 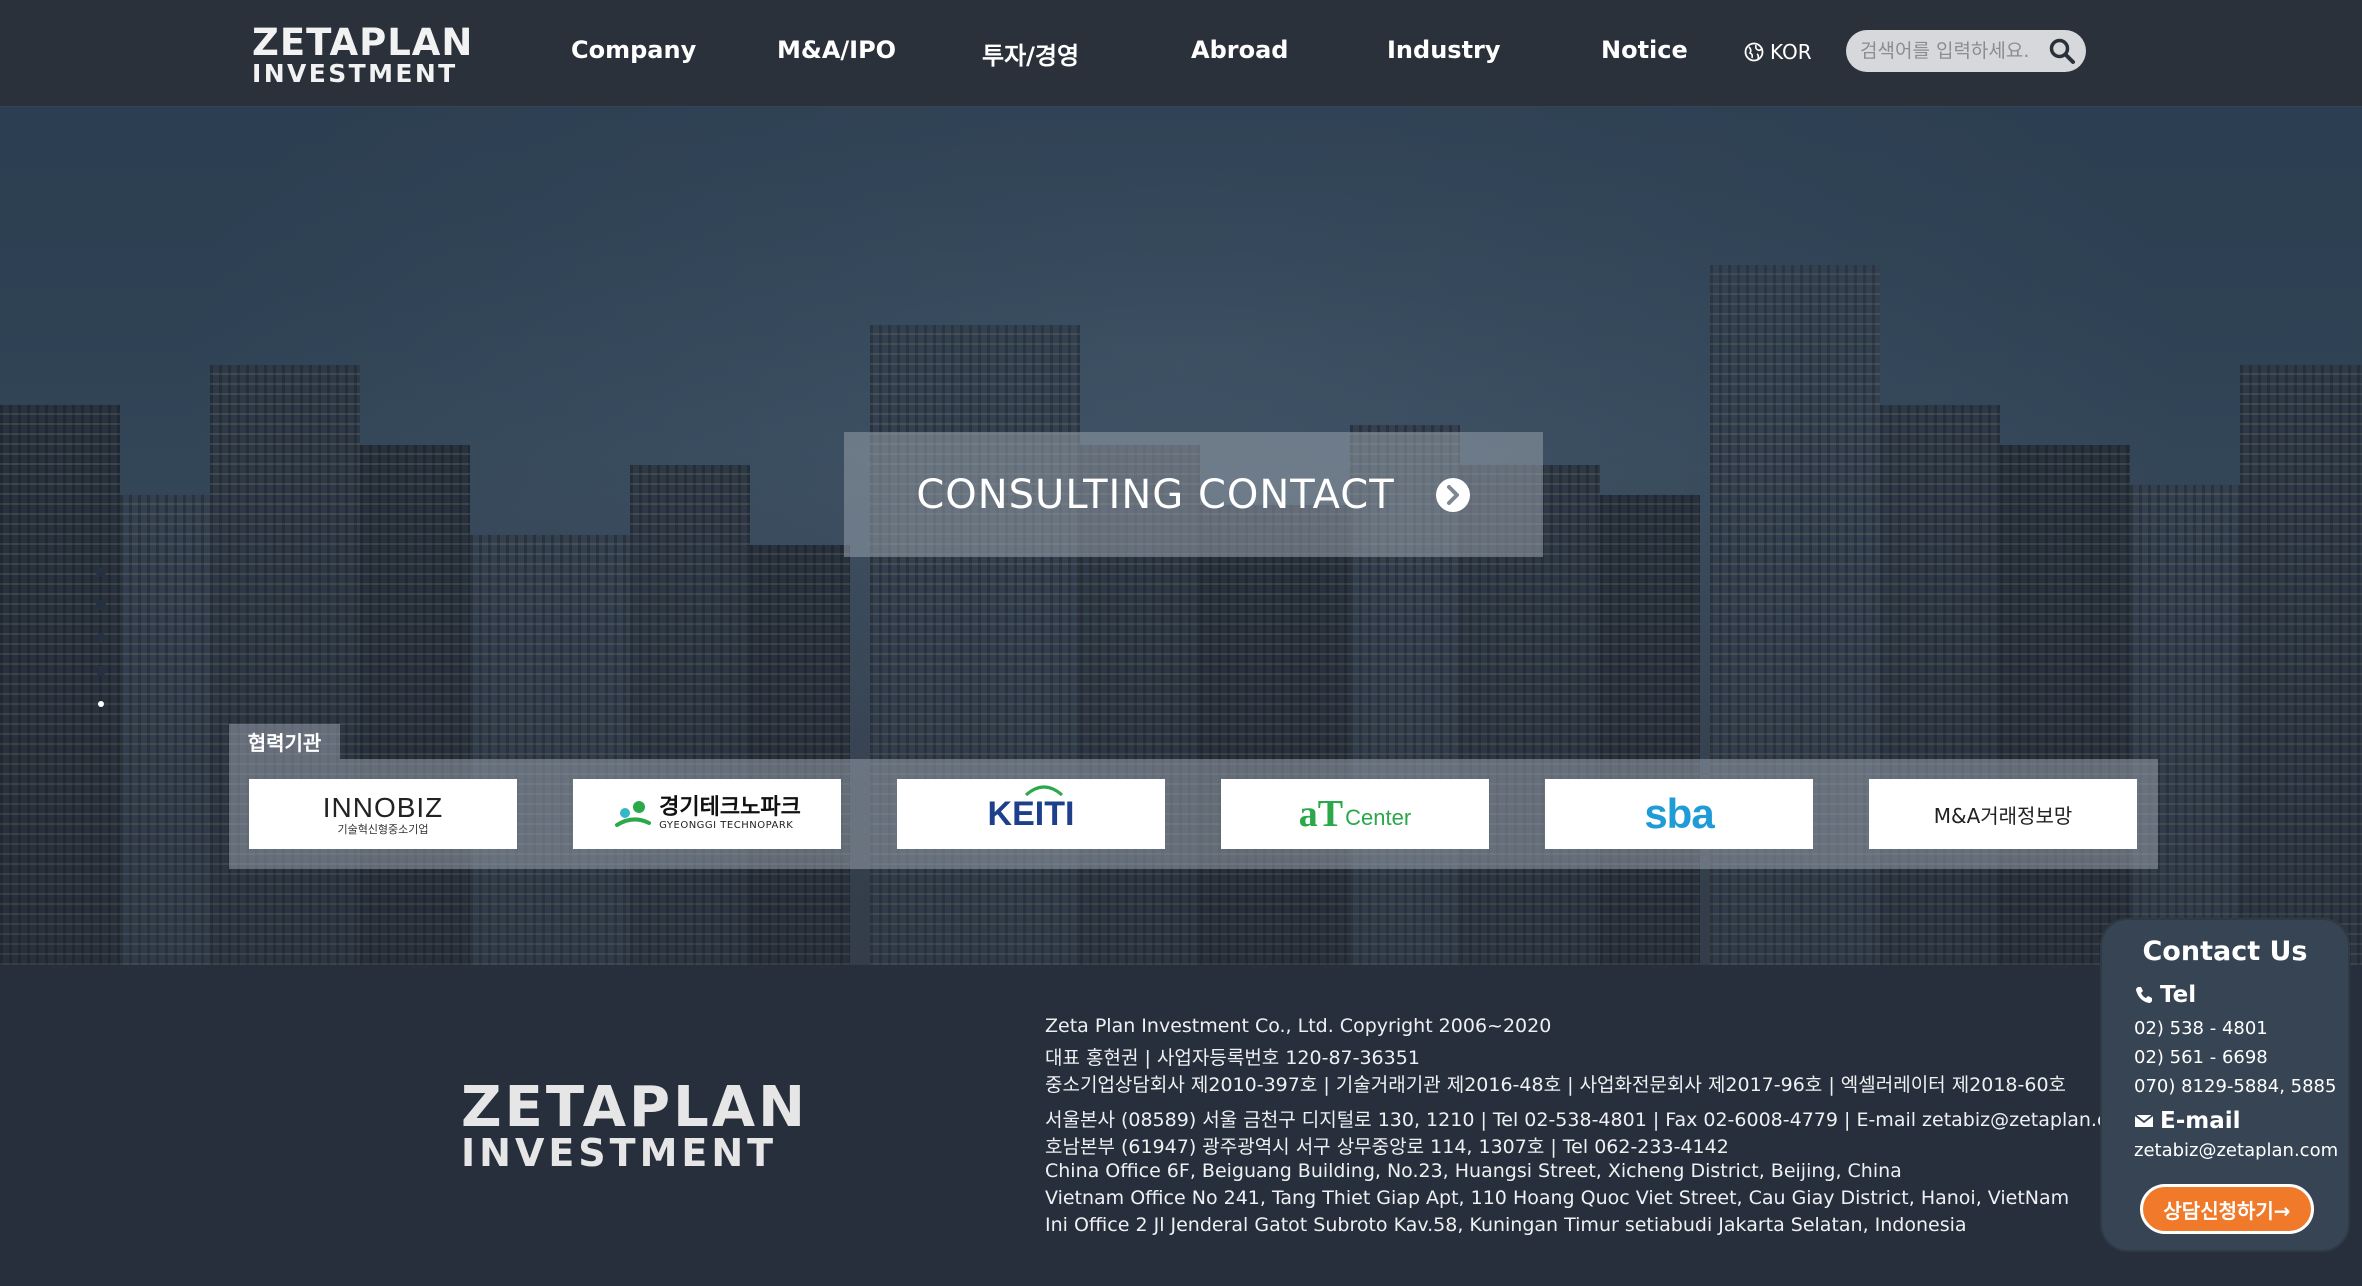 What do you see at coordinates (2178, 995) in the screenshot?
I see `contact-tel-label: Tel` at bounding box center [2178, 995].